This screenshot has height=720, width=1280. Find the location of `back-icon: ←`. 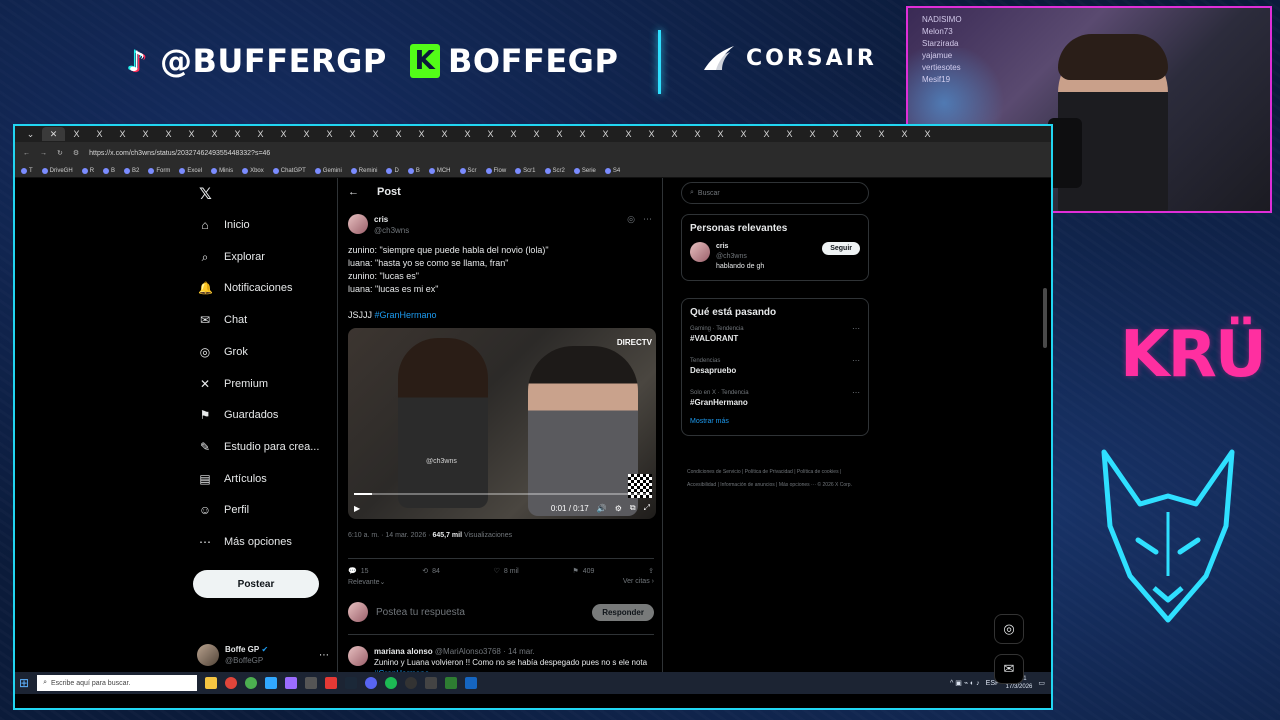

back-icon: ← is located at coordinates (26, 153).